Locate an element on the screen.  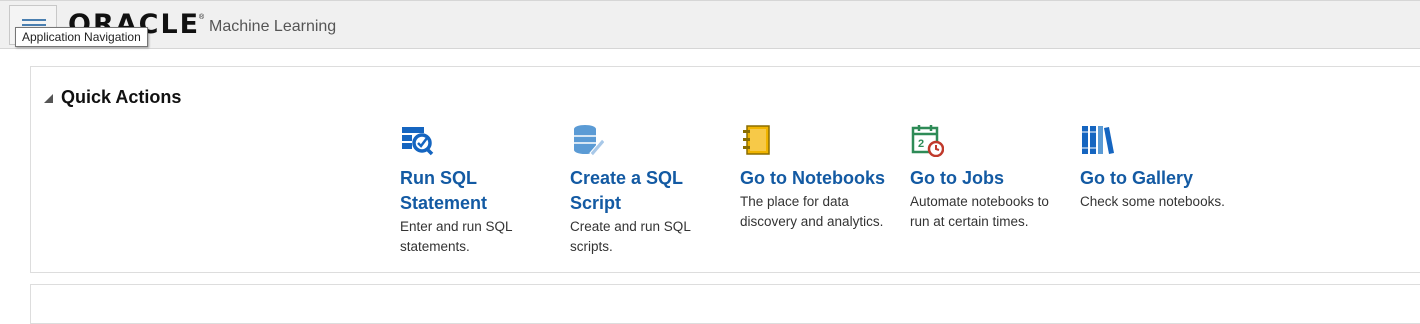
registered-mark: ® is located at coordinates (202, 17).